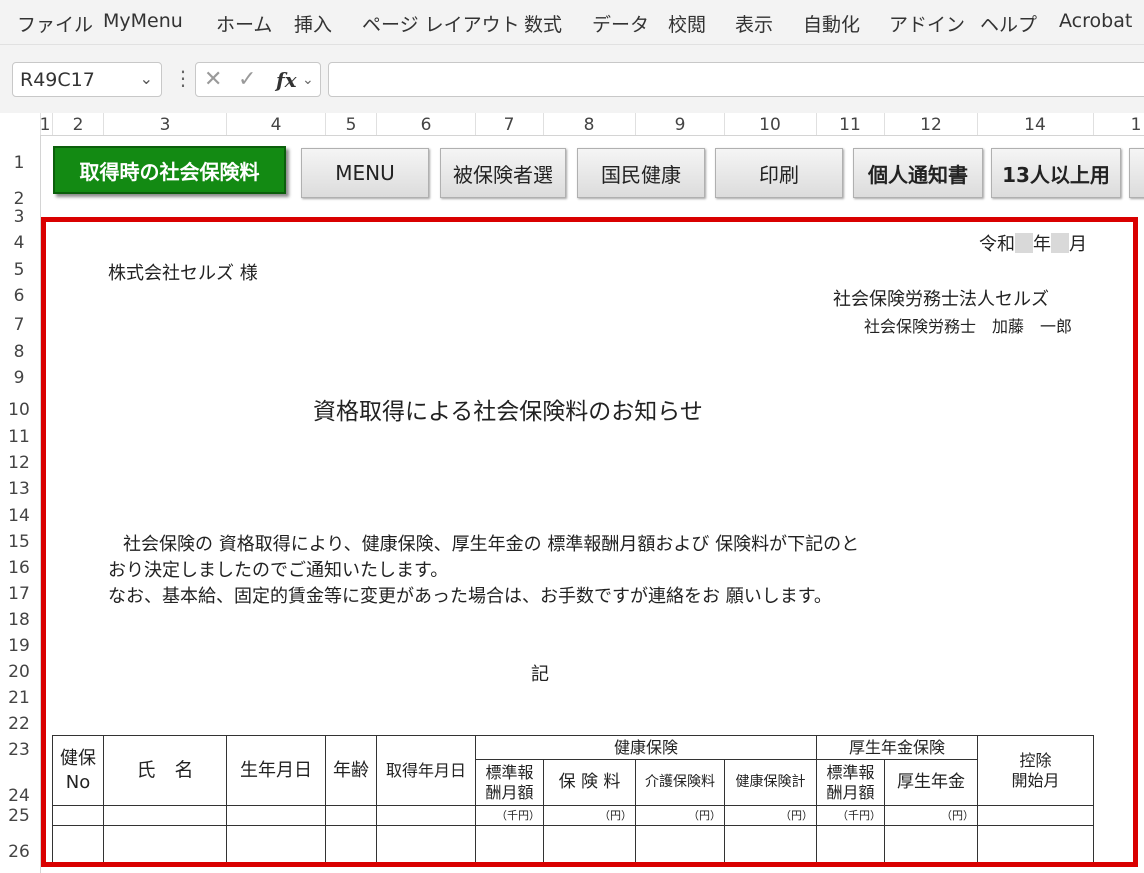 Image resolution: width=1144 pixels, height=873 pixels. Describe the element at coordinates (19, 352) in the screenshot. I see `row-header: 8` at that location.